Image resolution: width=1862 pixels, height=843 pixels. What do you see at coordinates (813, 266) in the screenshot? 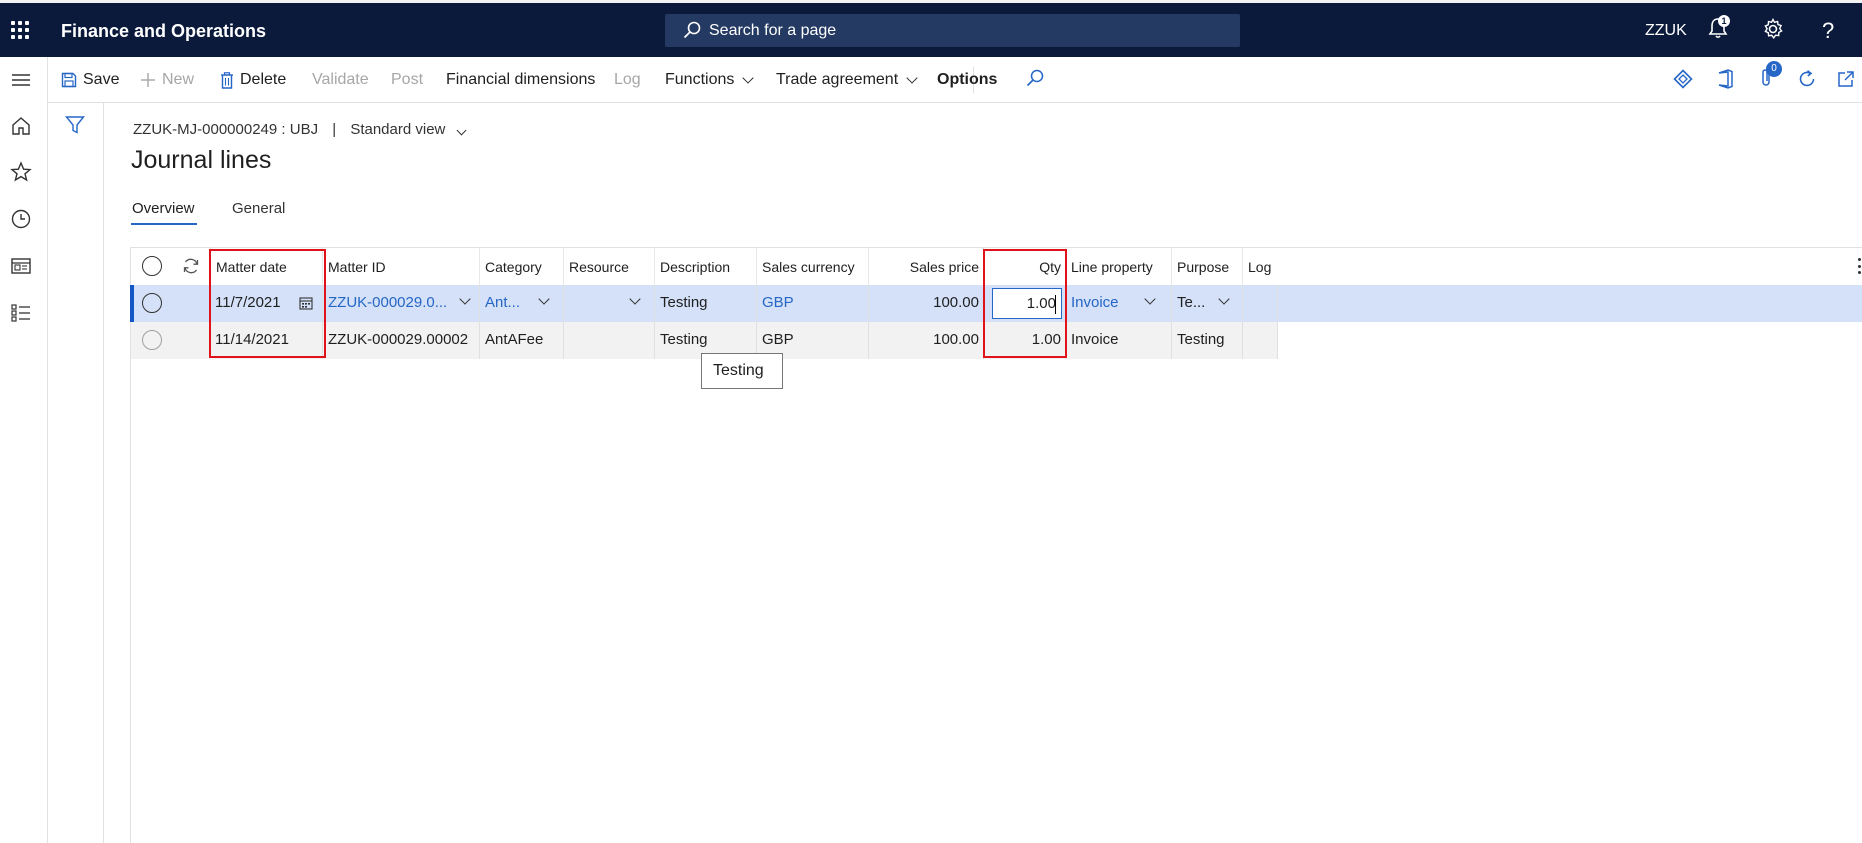
I see `header-sales-currency: Sales currency` at bounding box center [813, 266].